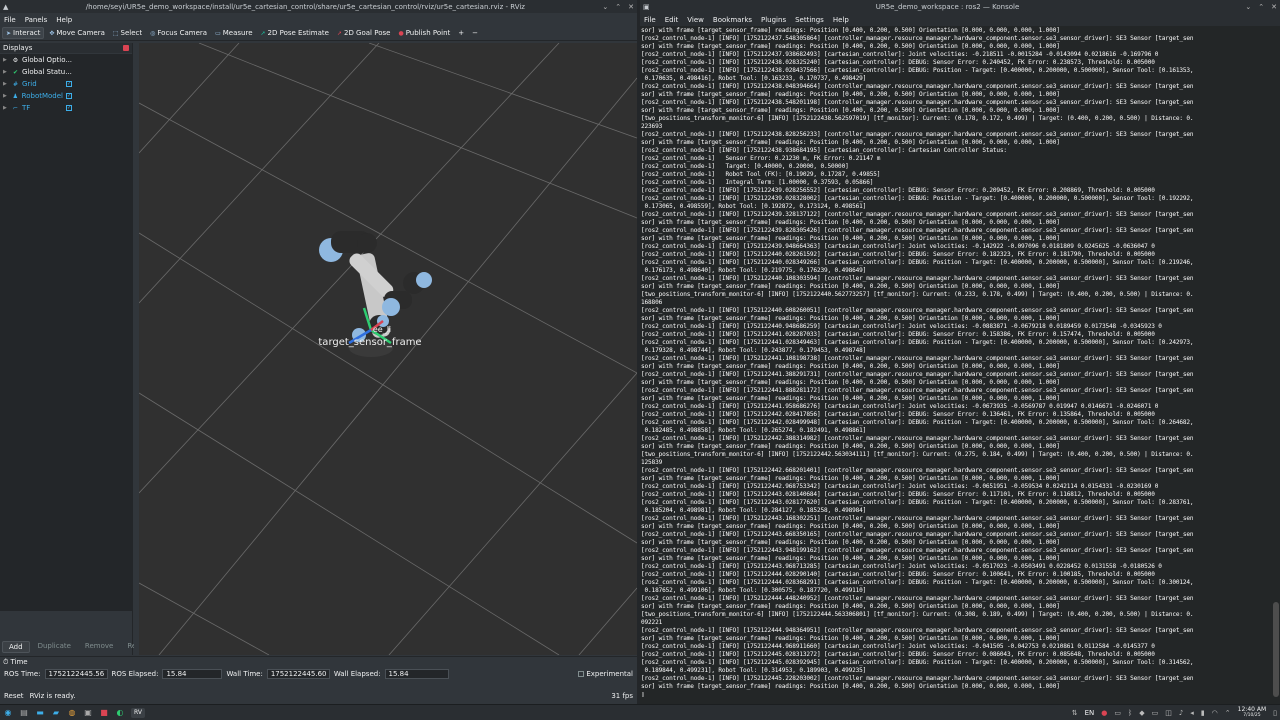  What do you see at coordinates (178, 33) in the screenshot?
I see `focus-camera-tool: ◎ Focus Camera` at bounding box center [178, 33].